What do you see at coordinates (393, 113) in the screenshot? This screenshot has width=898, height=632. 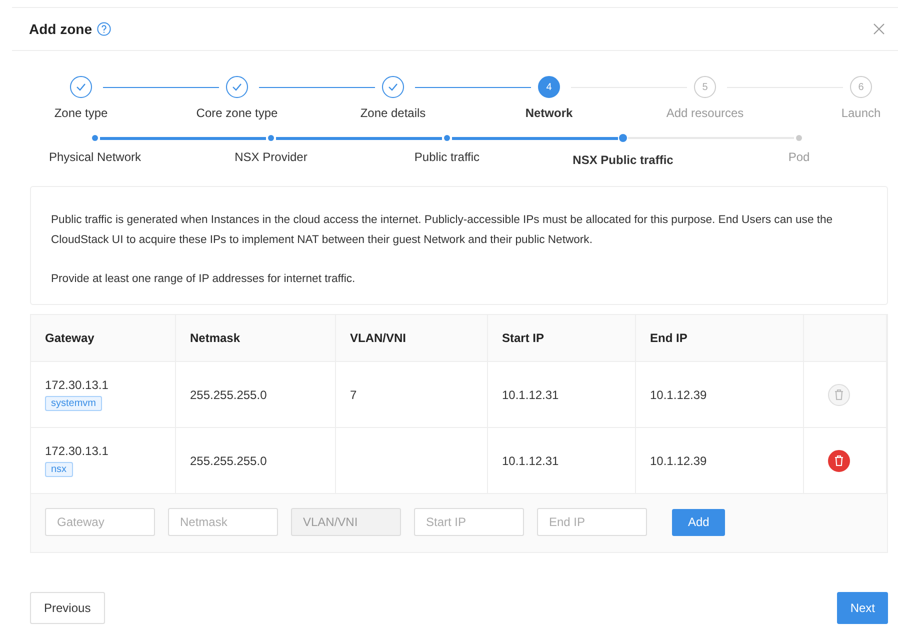 I see `step-label: Zone details` at bounding box center [393, 113].